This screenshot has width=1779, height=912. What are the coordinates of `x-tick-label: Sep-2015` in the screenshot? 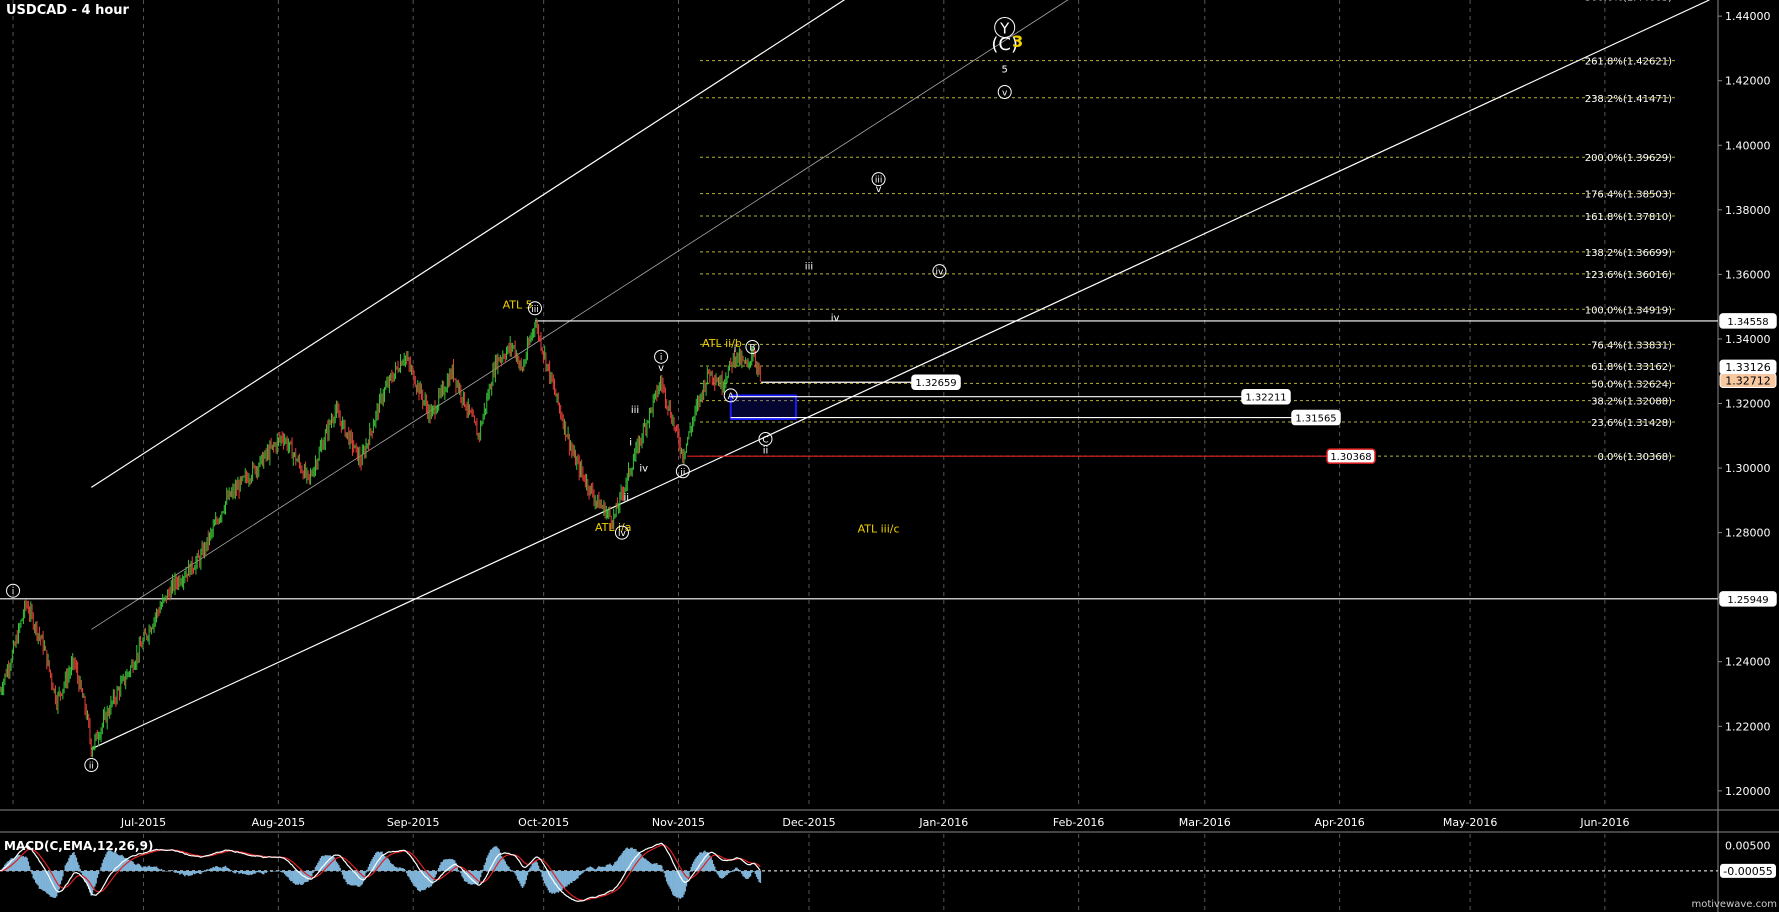 It's located at (413, 822).